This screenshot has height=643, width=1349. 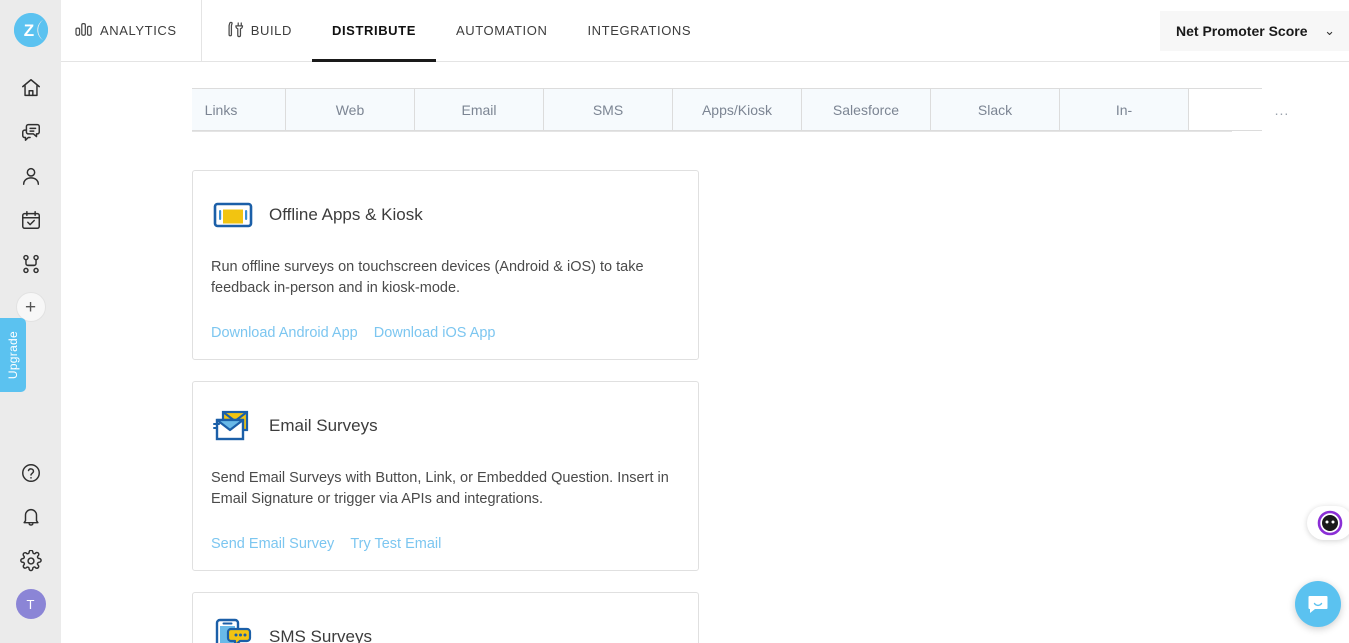 I want to click on notifications-icon, so click(x=31, y=517).